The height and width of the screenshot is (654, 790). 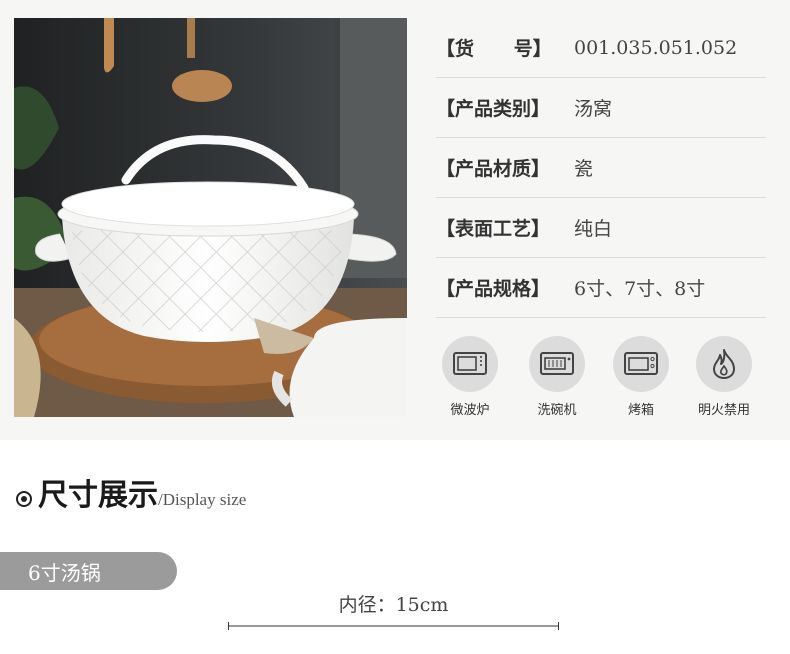 I want to click on spec-row-material: 【产品材质】 瓷, so click(x=601, y=168).